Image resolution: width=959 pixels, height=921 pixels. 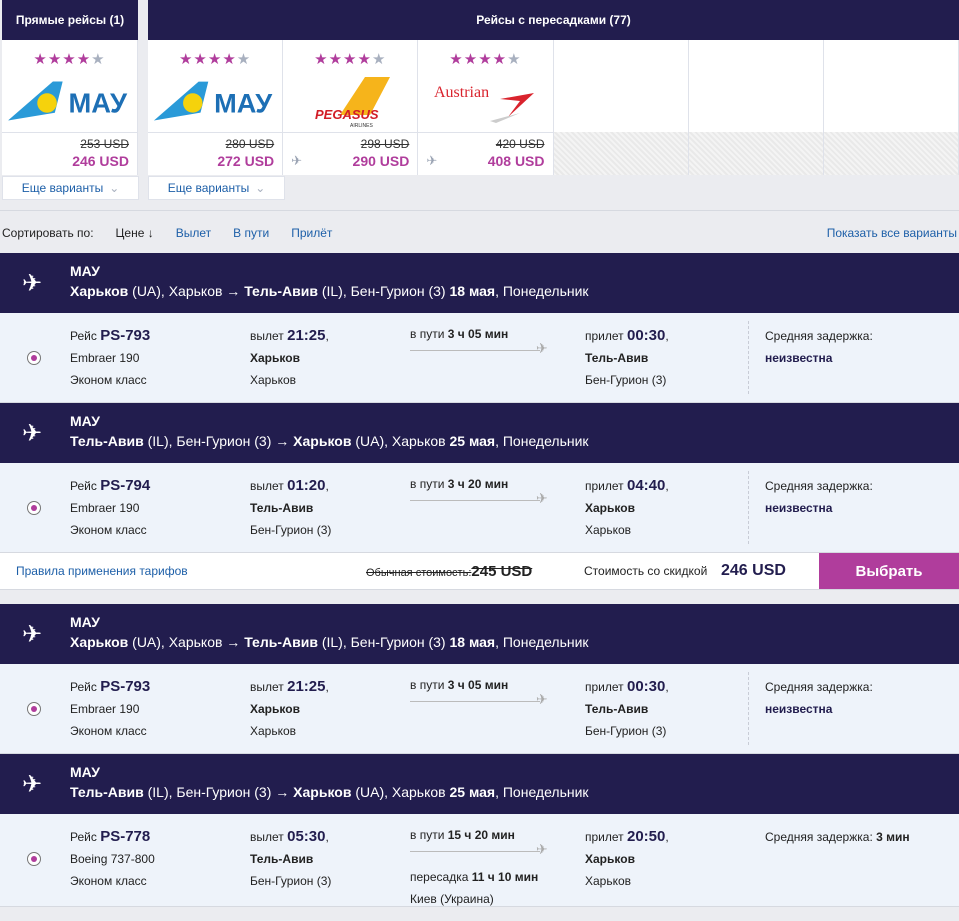 What do you see at coordinates (520, 144) in the screenshot?
I see `old-price: 420 USD` at bounding box center [520, 144].